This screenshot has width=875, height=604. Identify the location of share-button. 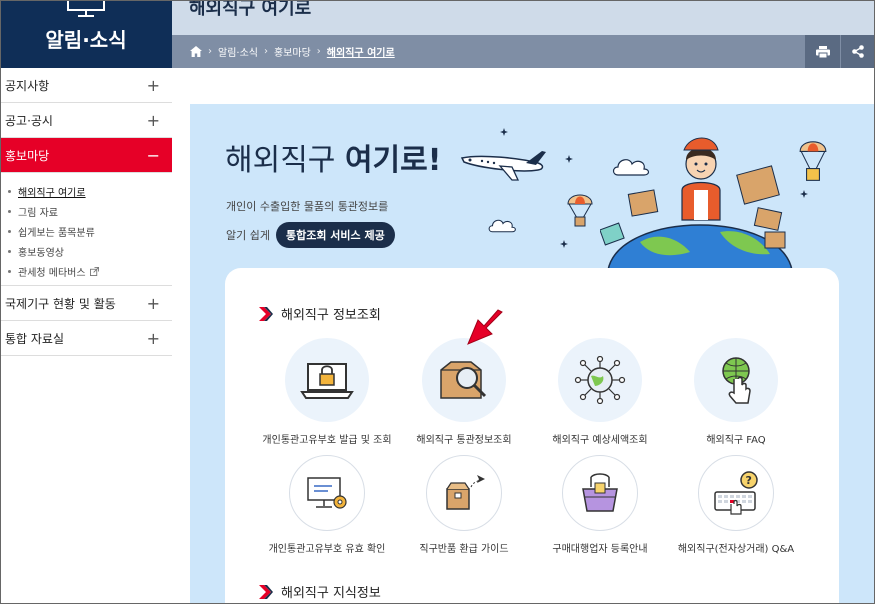
(857, 51).